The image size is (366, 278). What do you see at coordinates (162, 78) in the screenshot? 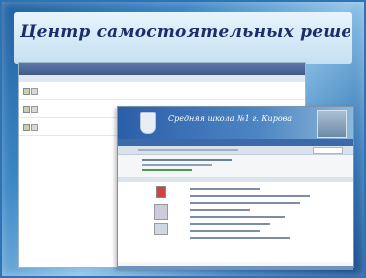
I see `file-list-columns` at bounding box center [162, 78].